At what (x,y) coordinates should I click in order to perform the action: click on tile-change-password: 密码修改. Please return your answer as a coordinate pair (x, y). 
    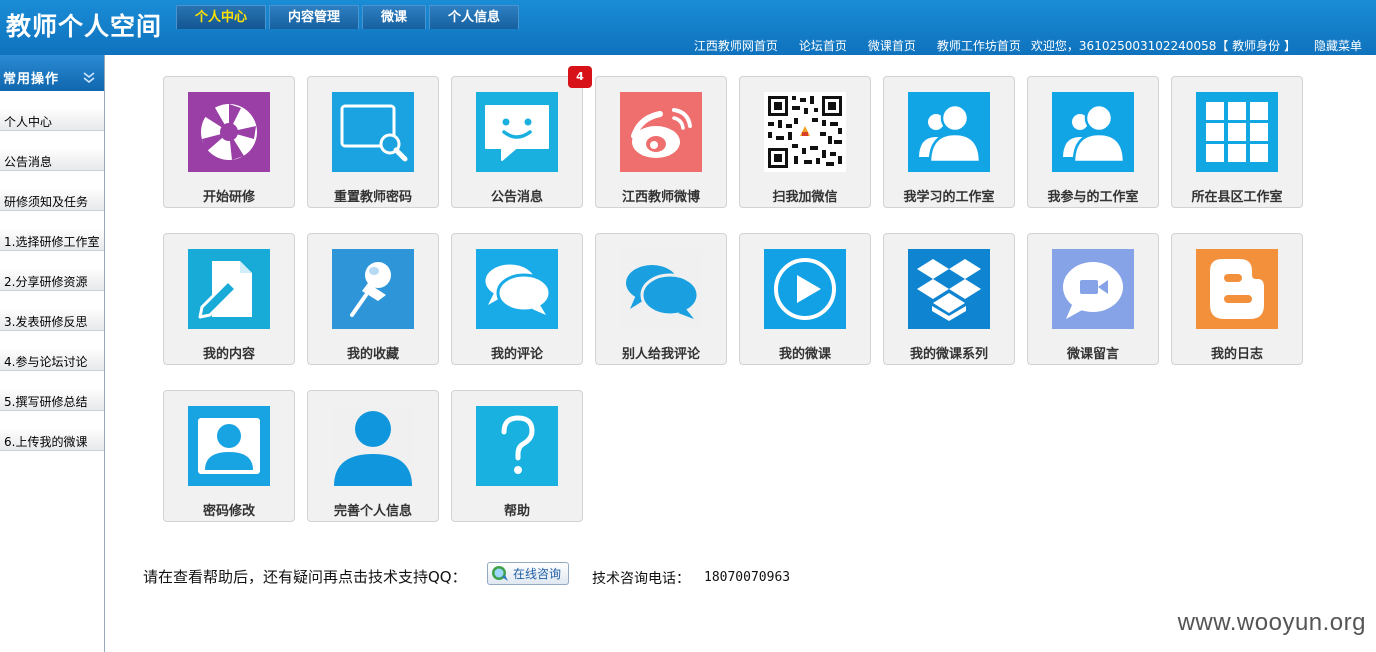
    Looking at the image, I should click on (229, 456).